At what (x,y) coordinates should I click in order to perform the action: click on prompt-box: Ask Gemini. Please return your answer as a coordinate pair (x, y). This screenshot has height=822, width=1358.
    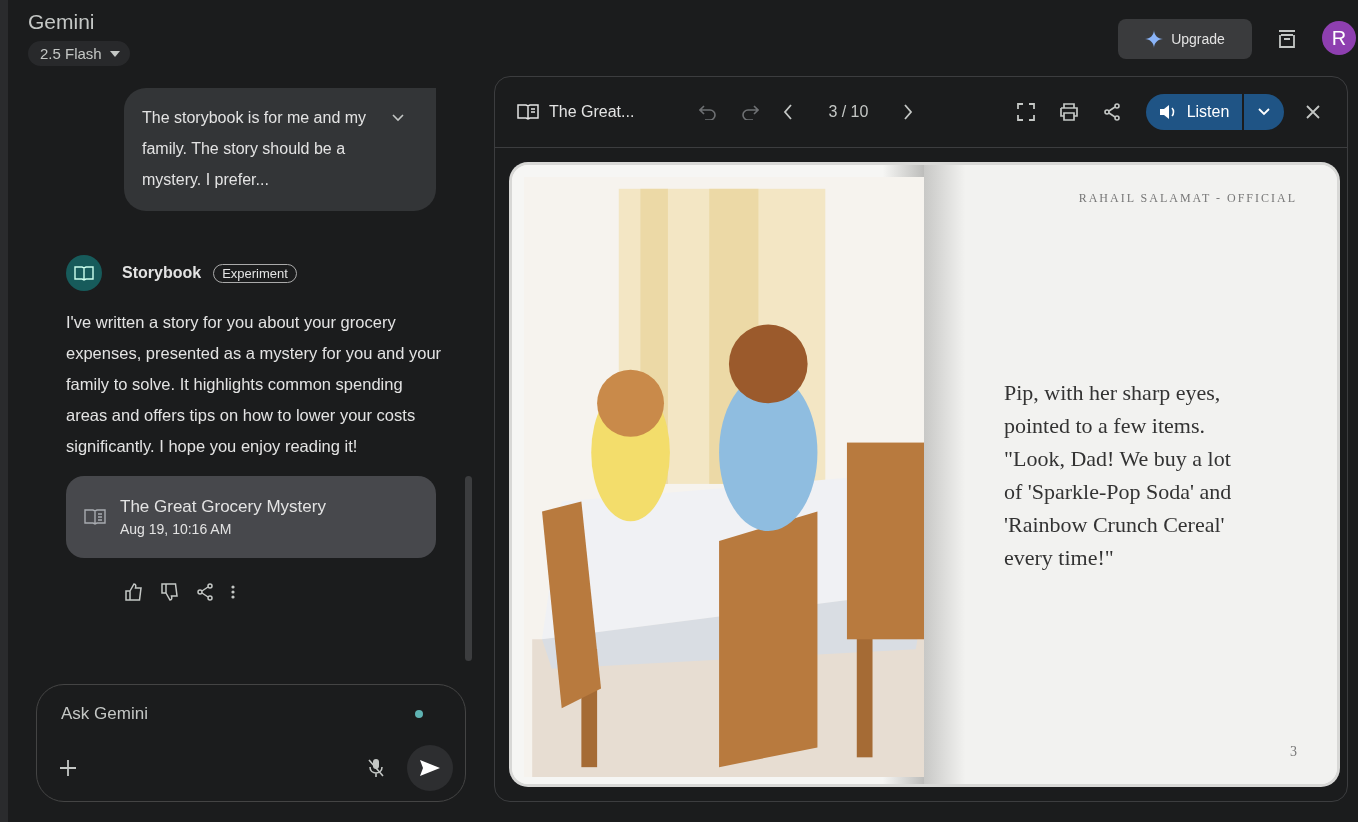
    Looking at the image, I should click on (251, 743).